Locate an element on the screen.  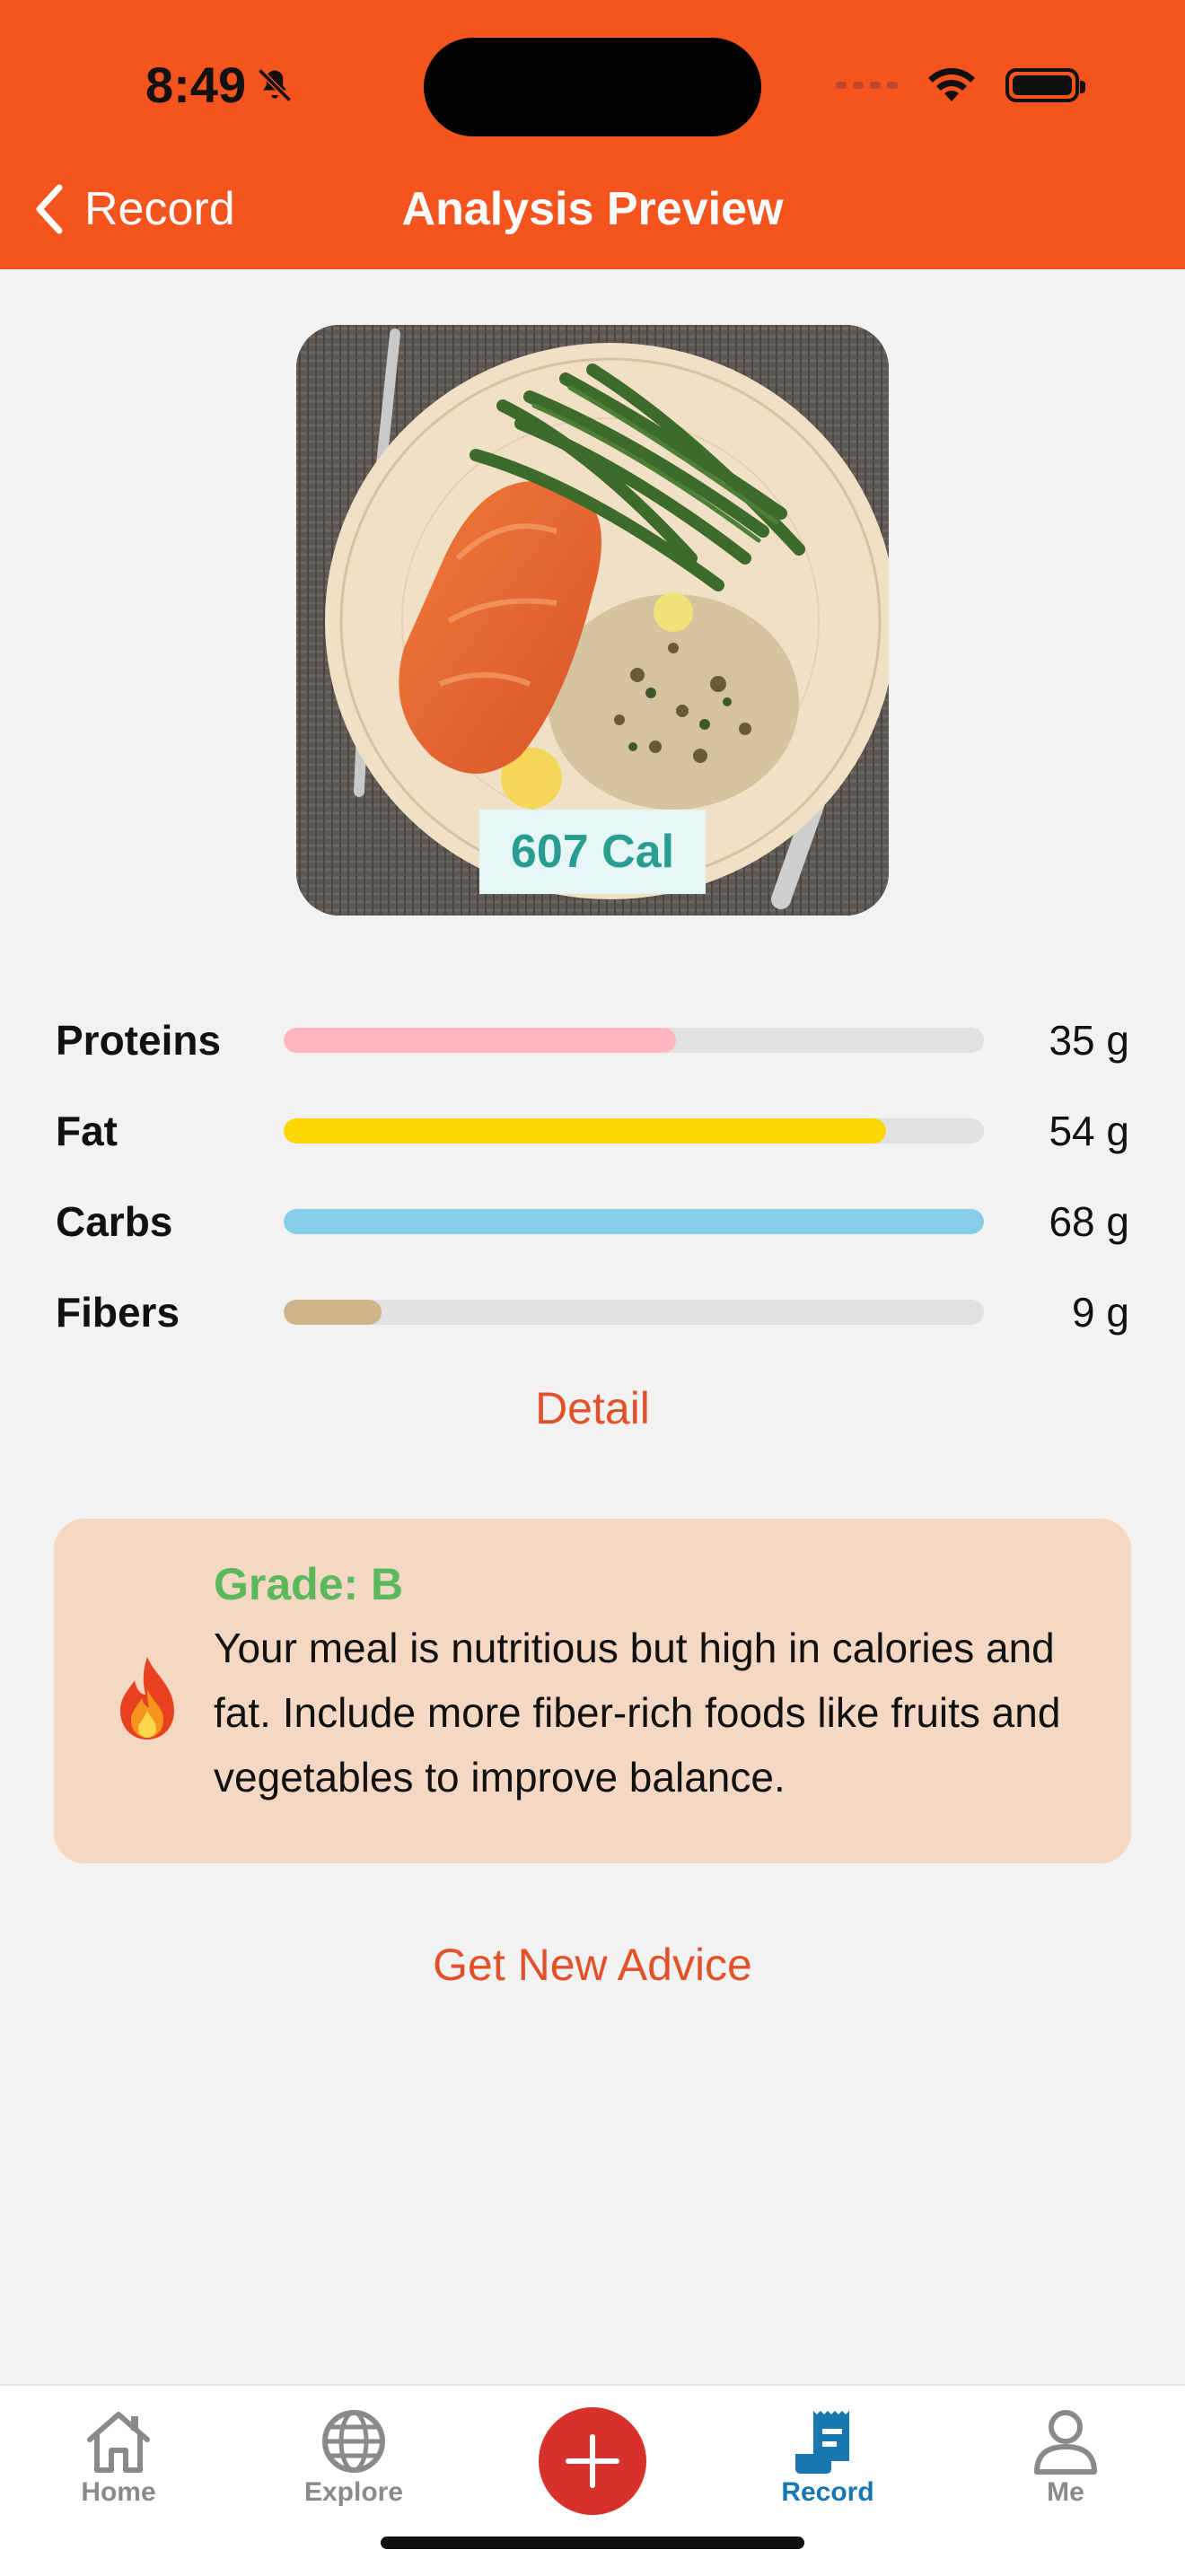
nutrient-label: Fat is located at coordinates (87, 1130).